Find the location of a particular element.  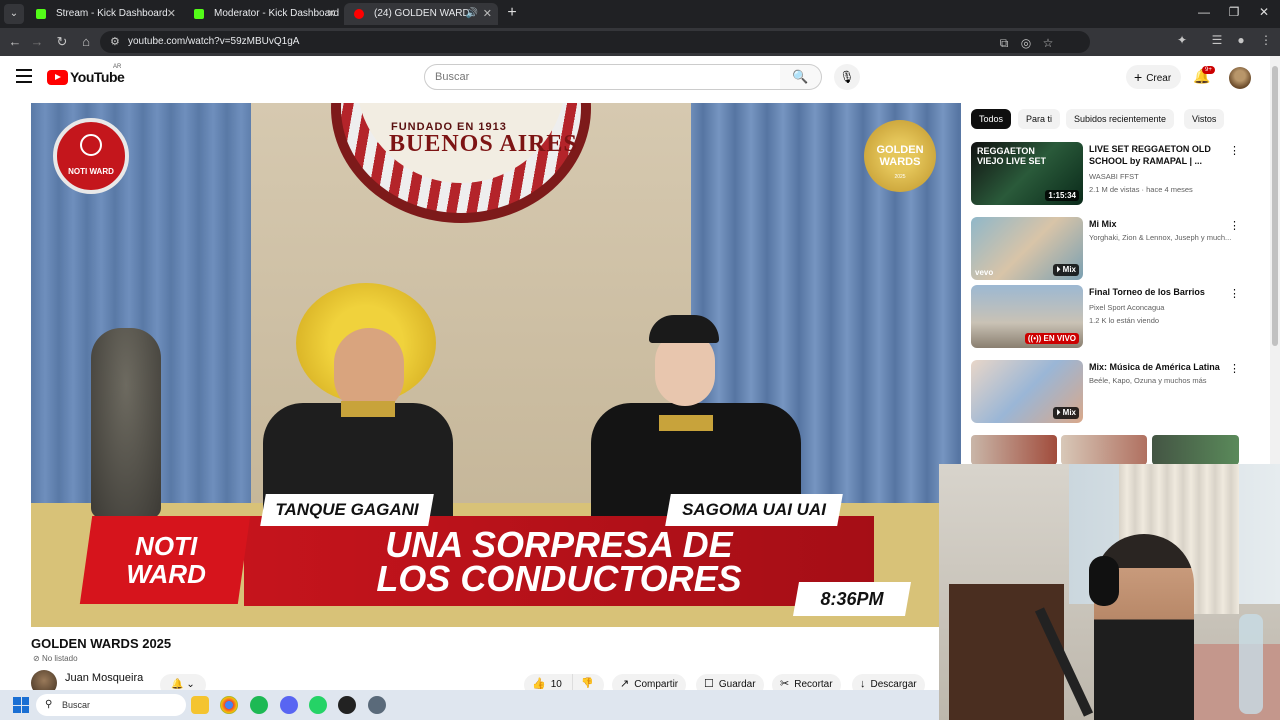

name-right-text: SAGOMA UAI UAI is located at coordinates (754, 509).